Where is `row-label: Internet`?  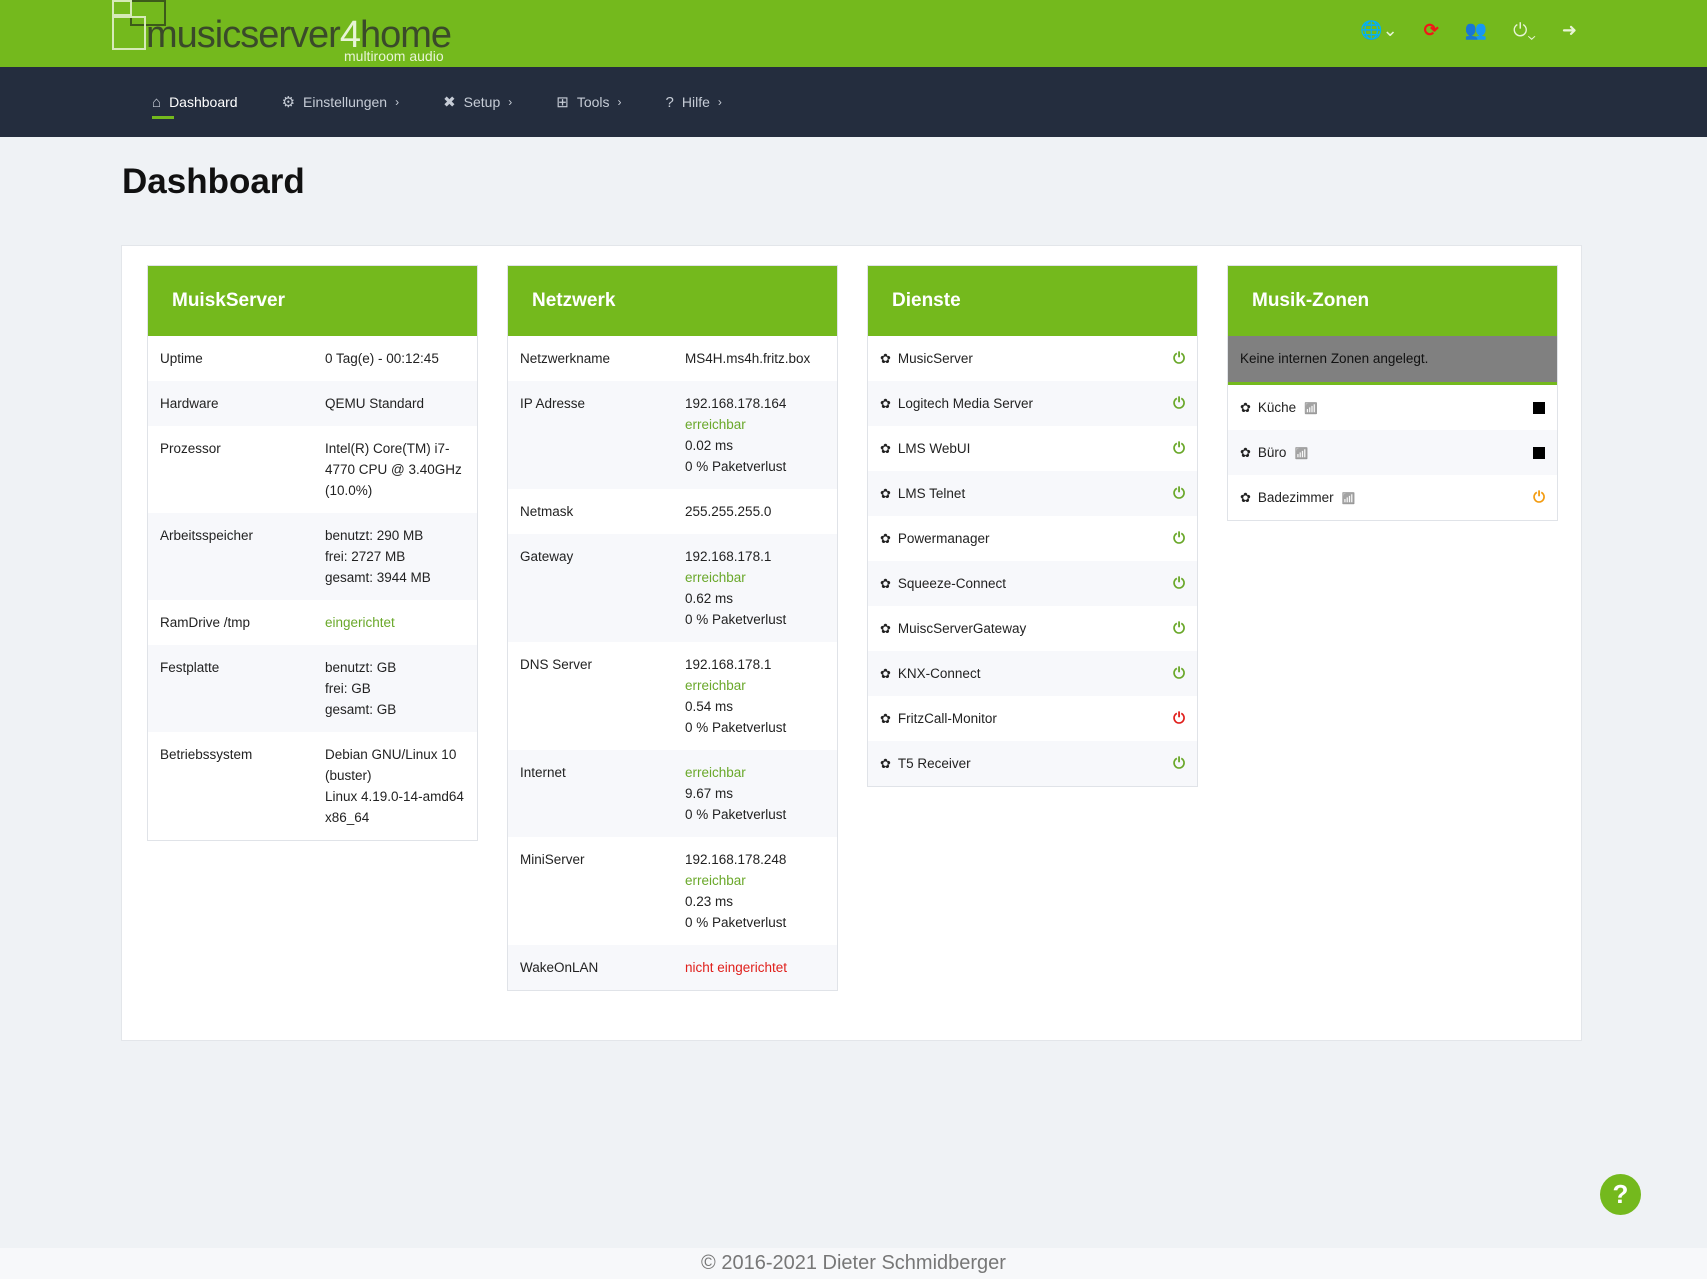 row-label: Internet is located at coordinates (543, 772).